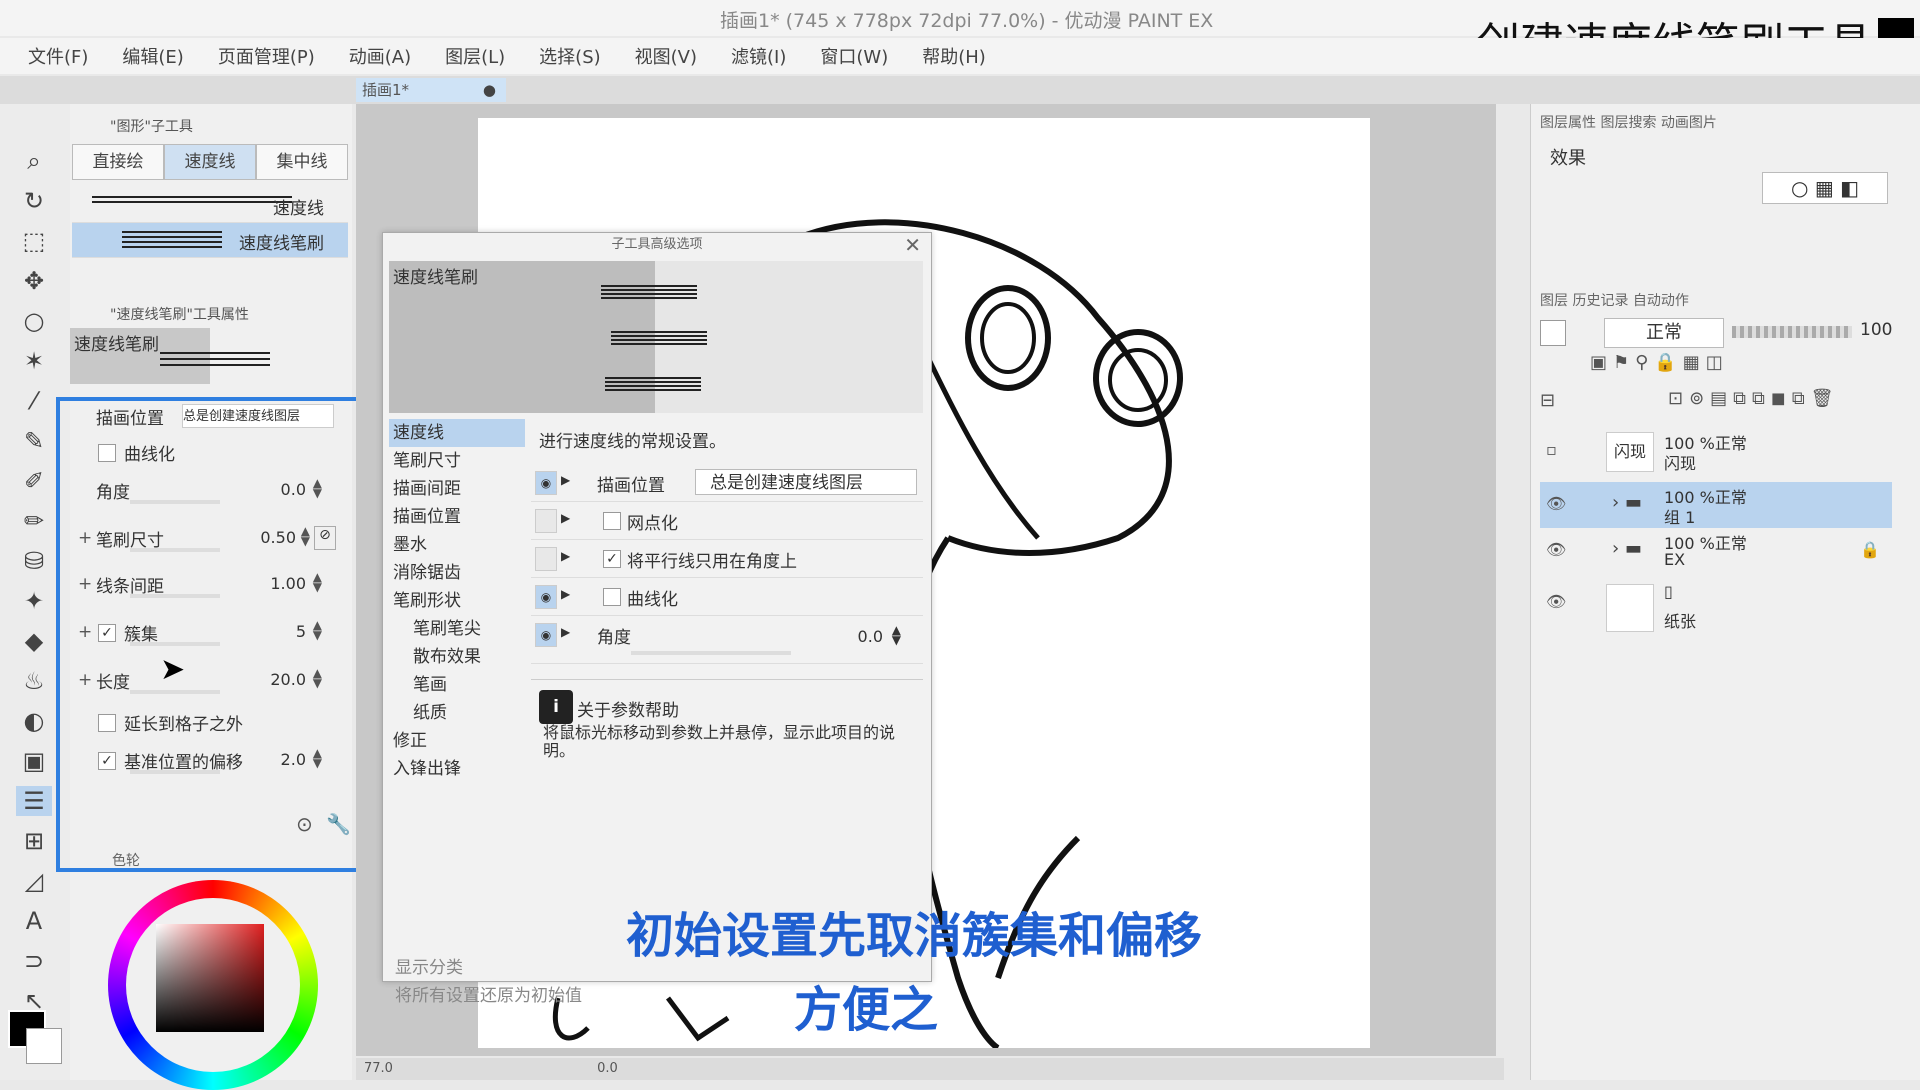 The width and height of the screenshot is (1920, 1090). What do you see at coordinates (1754, 398) in the screenshot?
I see `layer-action-icons: ⊡⊚▤⧉⧉◼⧉🗑` at bounding box center [1754, 398].